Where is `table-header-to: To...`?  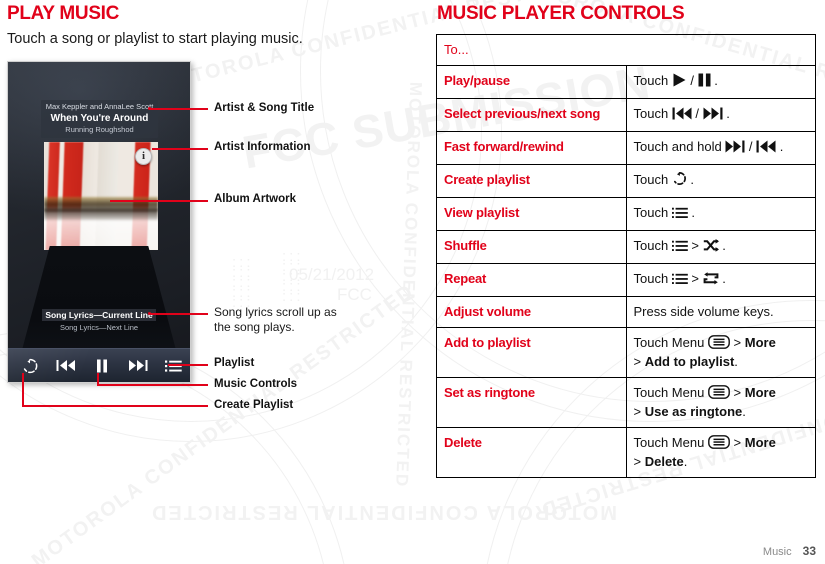 table-header-to: To... is located at coordinates (626, 50).